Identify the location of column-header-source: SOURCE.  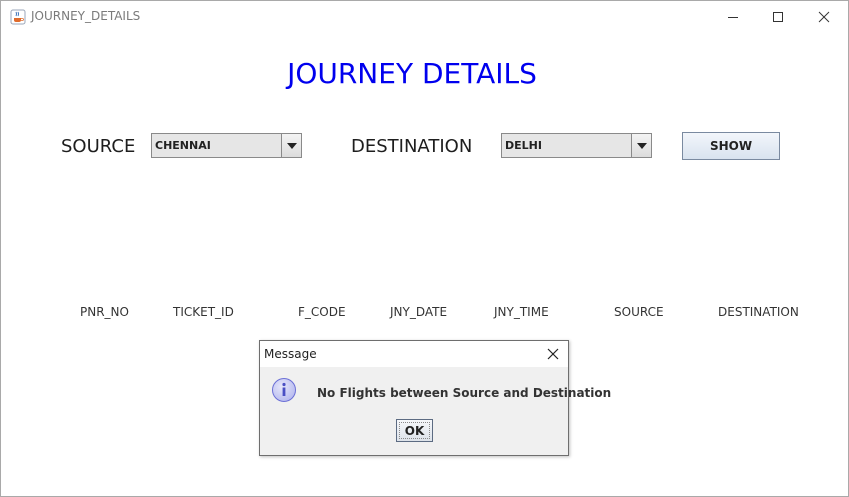
(639, 312).